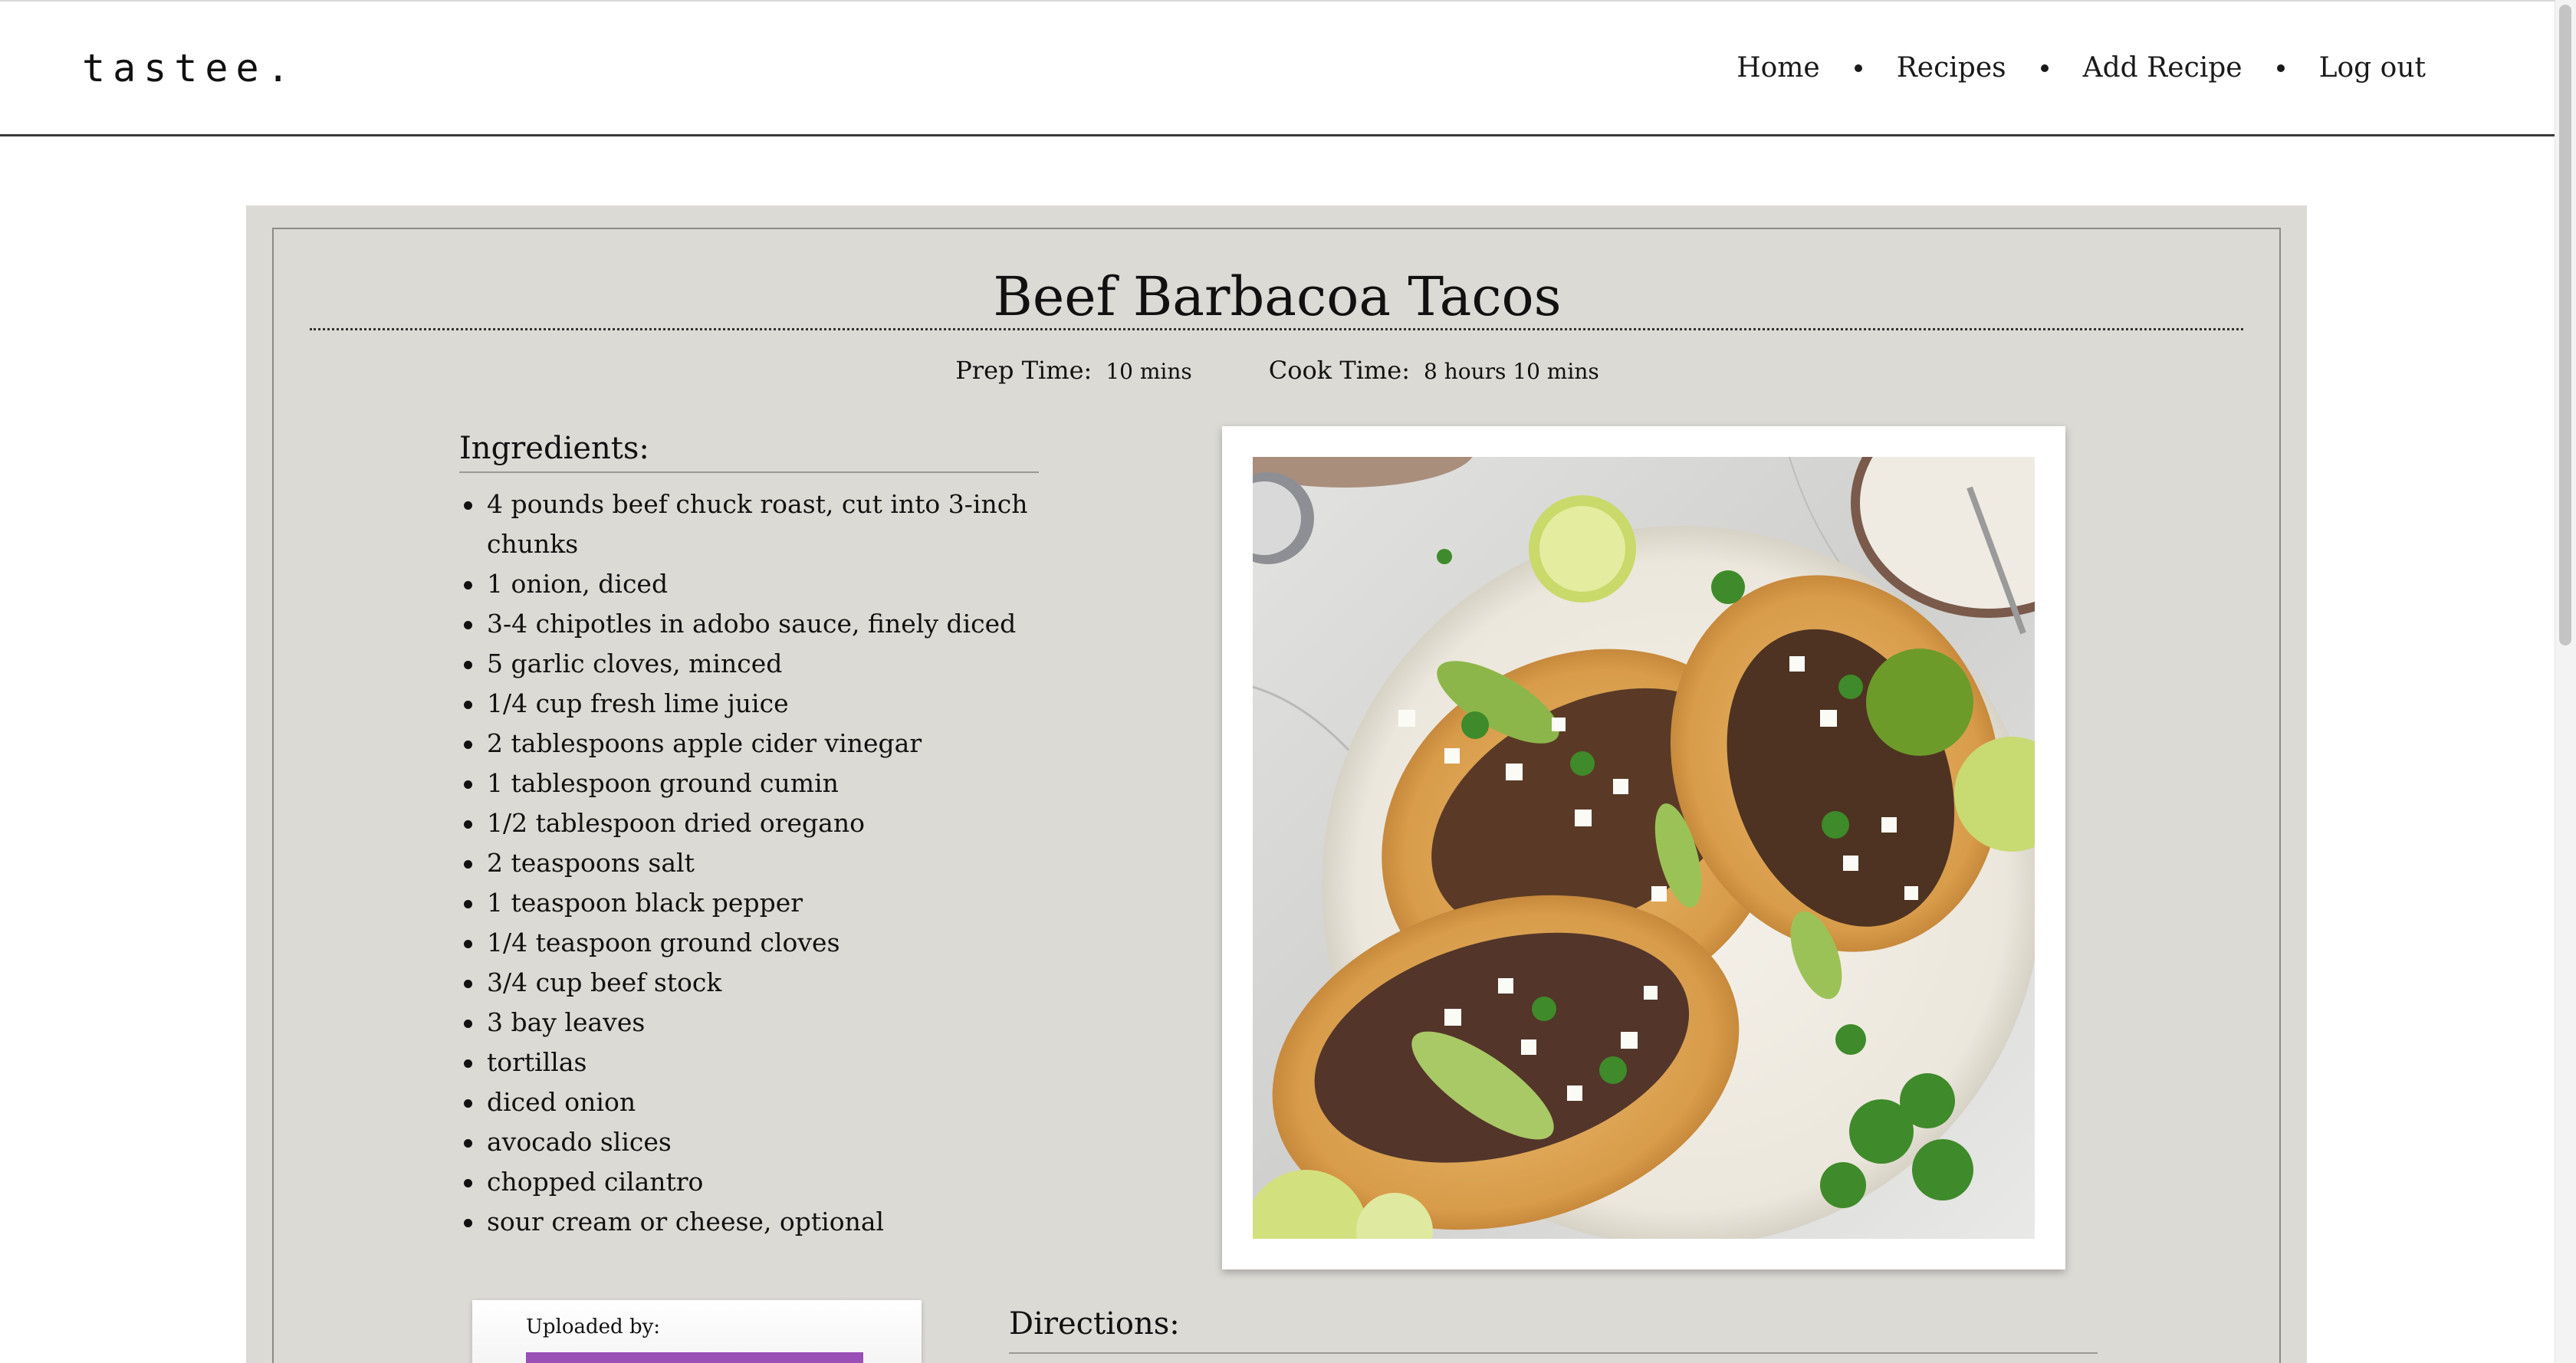 The height and width of the screenshot is (1363, 2576). I want to click on prep-time-label: Prep Time:, so click(1024, 370).